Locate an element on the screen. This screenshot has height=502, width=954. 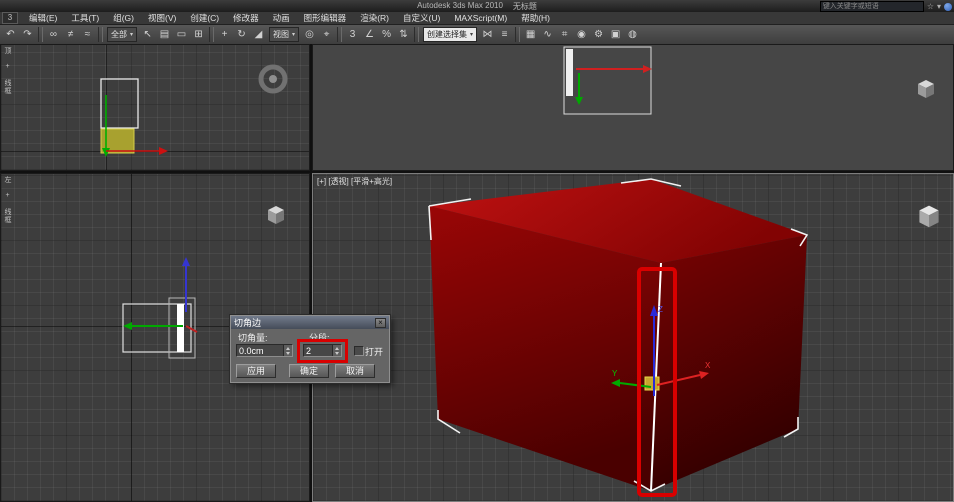
rectangular-selection-region-icon: ▭ is located at coordinates (181, 34).